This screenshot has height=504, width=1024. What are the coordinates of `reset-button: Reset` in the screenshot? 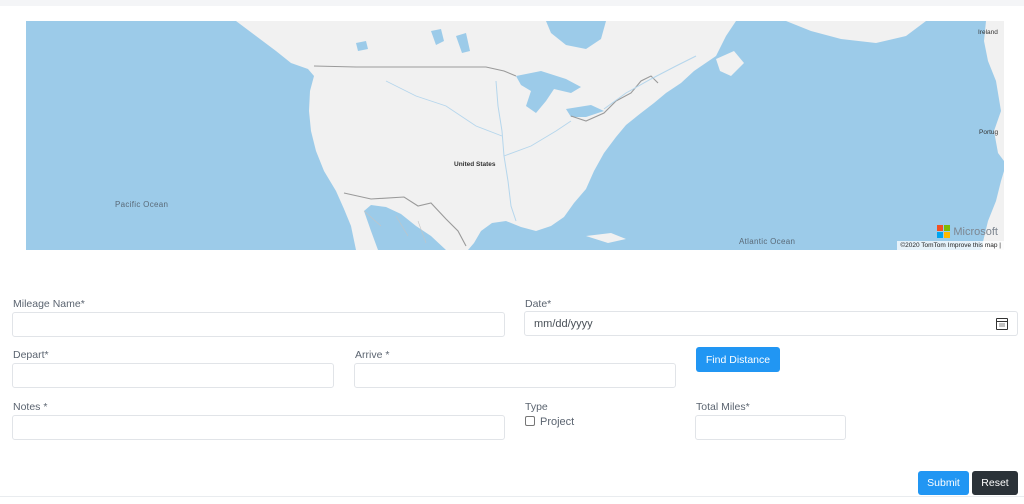 It's located at (995, 483).